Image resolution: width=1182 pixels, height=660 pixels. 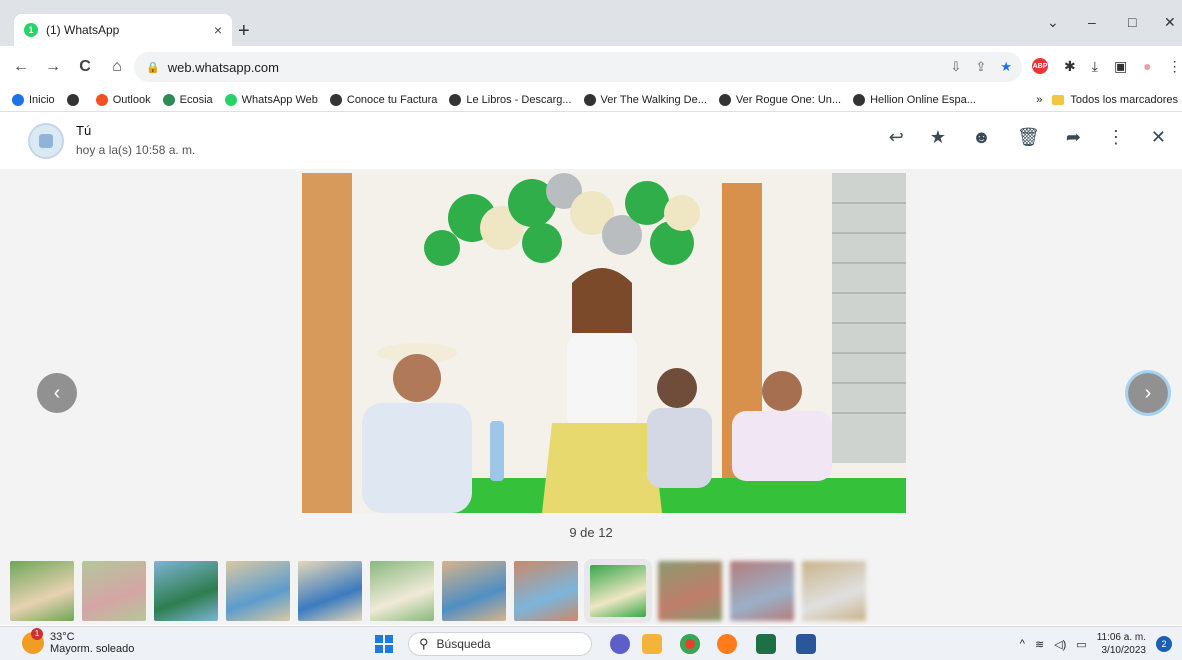 I want to click on viewer-actions: ↩ ★ ☻ 🗑 ➦ ⋮ ✕, so click(x=1027, y=137).